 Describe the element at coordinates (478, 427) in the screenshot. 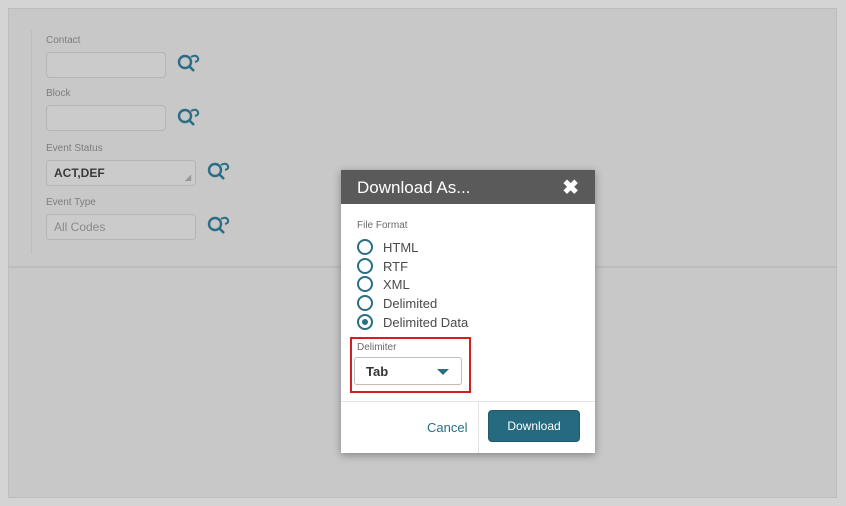

I see `footer-separator` at that location.